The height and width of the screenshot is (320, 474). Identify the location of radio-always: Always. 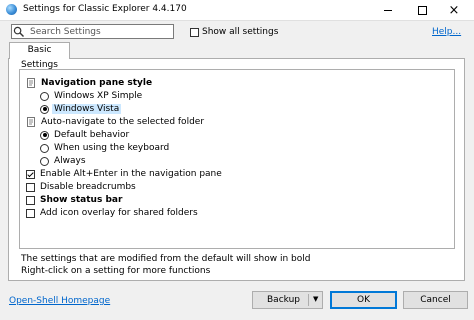
(63, 161).